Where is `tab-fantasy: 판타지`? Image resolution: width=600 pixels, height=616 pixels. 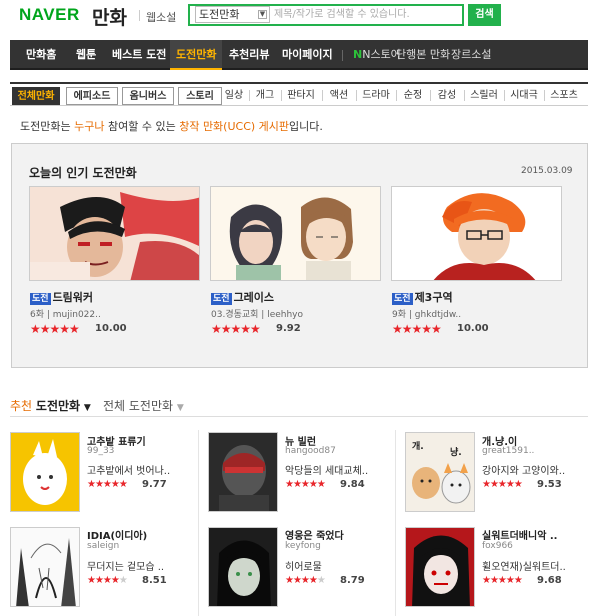 tab-fantasy: 판타지 is located at coordinates (301, 96).